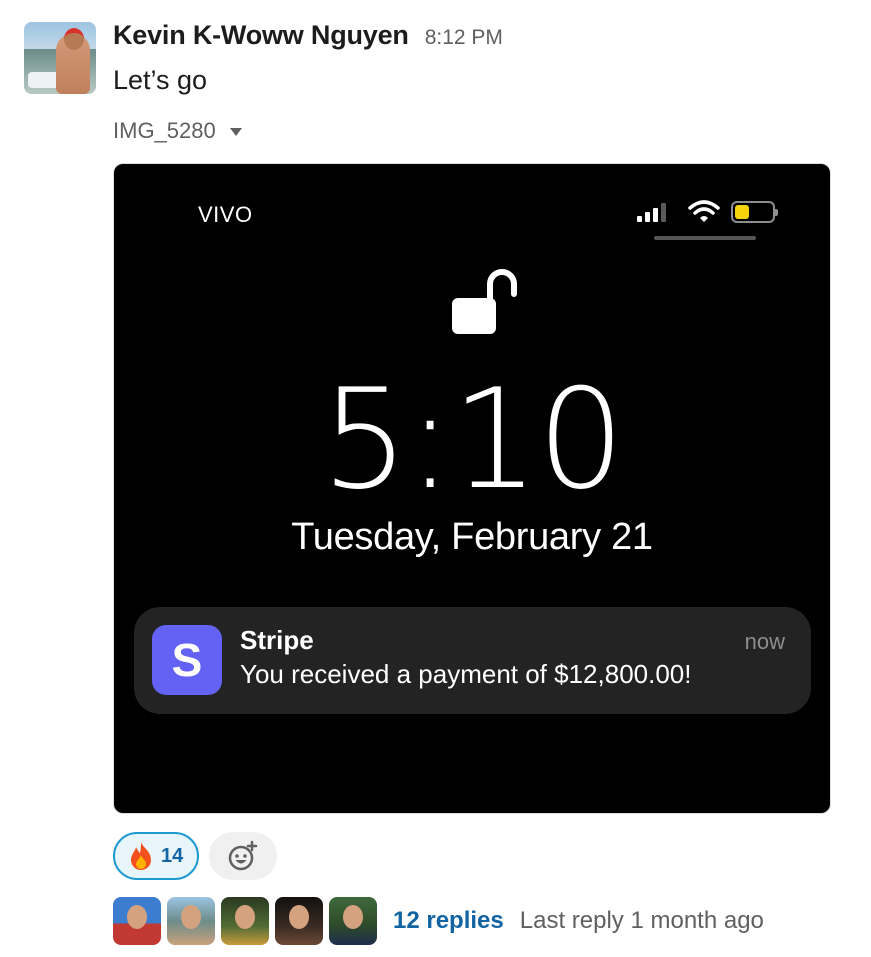  I want to click on reaction-fire: 14, so click(156, 856).